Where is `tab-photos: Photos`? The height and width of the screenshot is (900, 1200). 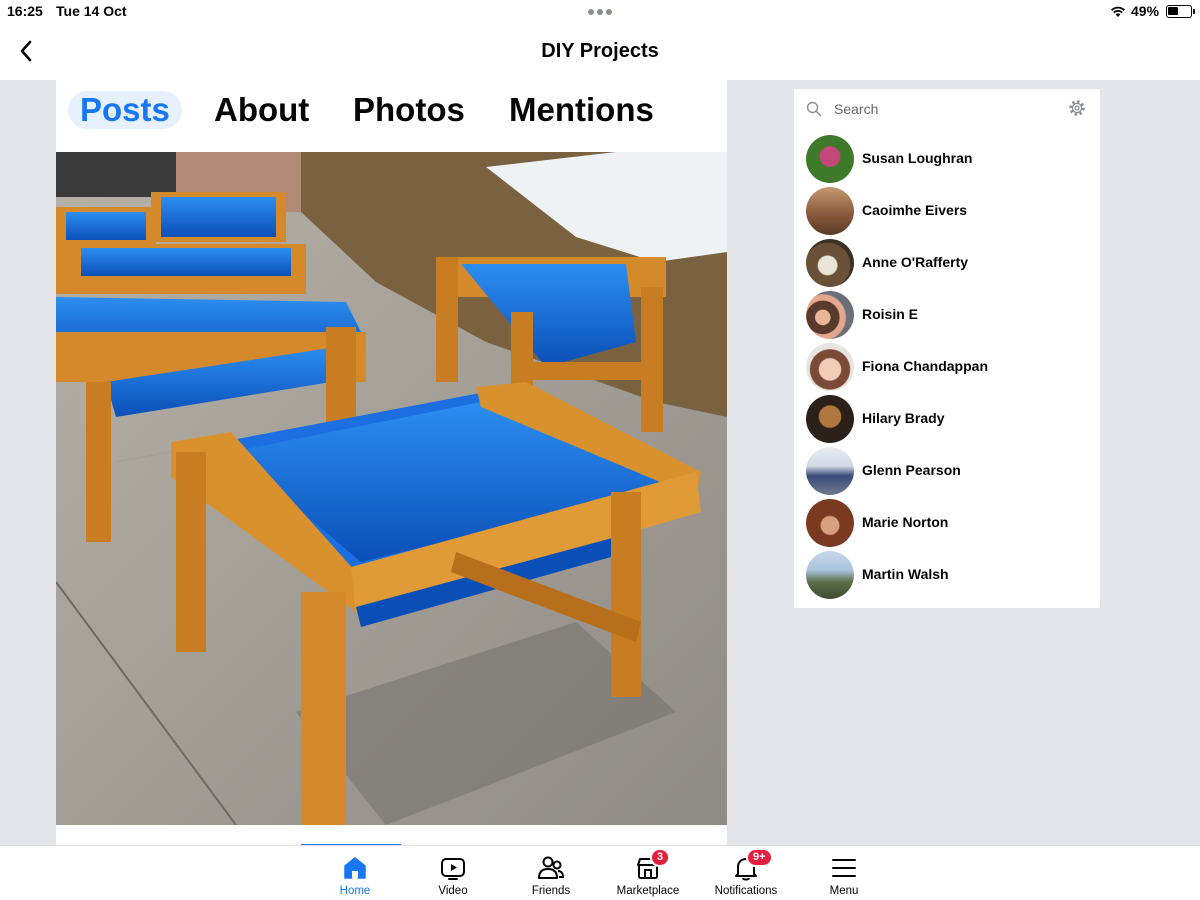 tab-photos: Photos is located at coordinates (409, 110).